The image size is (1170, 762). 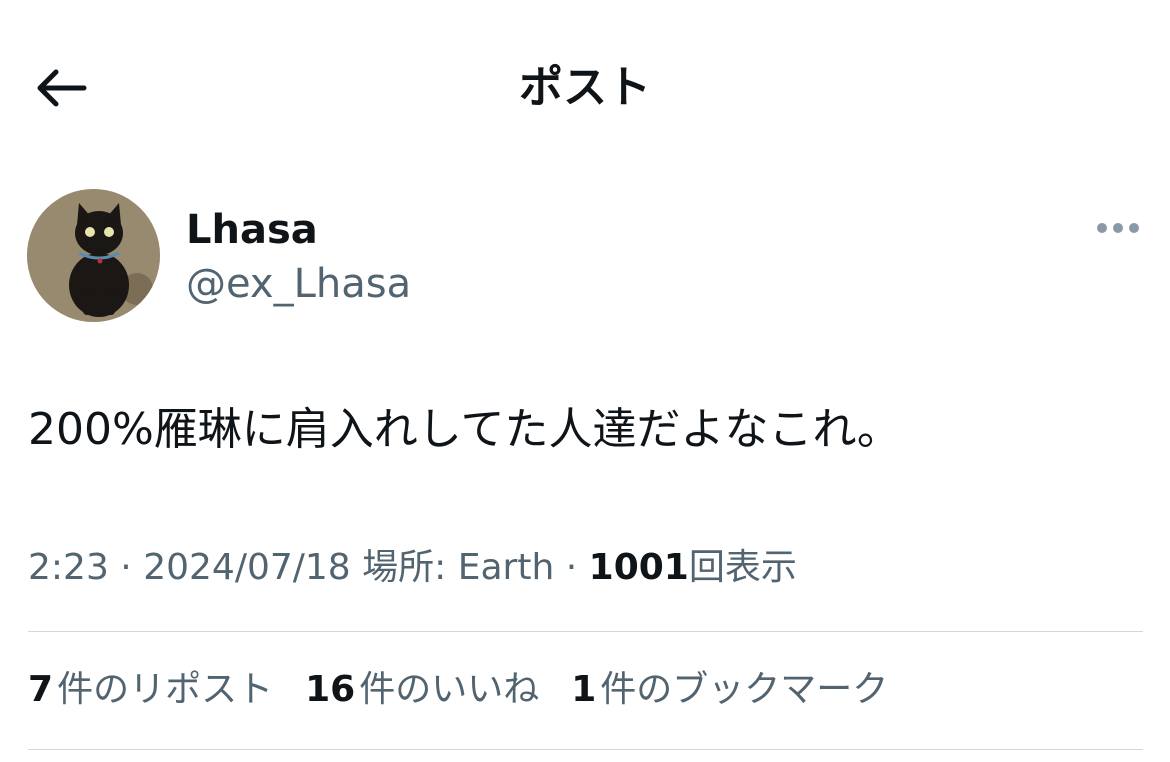 I want to click on post-meta: 2:23 · 2024/07/18 場所: Earth · 1001回表示, so click(x=412, y=568).